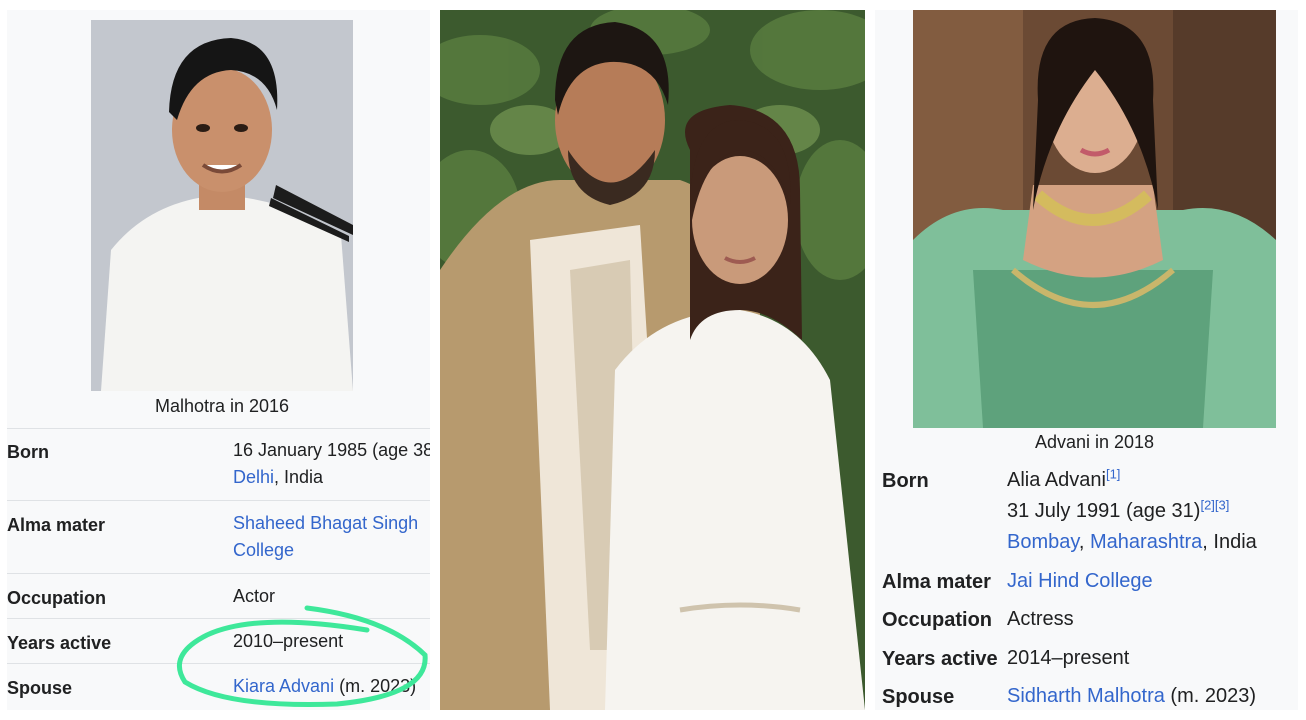  Describe the element at coordinates (1113, 473) in the screenshot. I see `born-name-ref-link: [1]` at that location.